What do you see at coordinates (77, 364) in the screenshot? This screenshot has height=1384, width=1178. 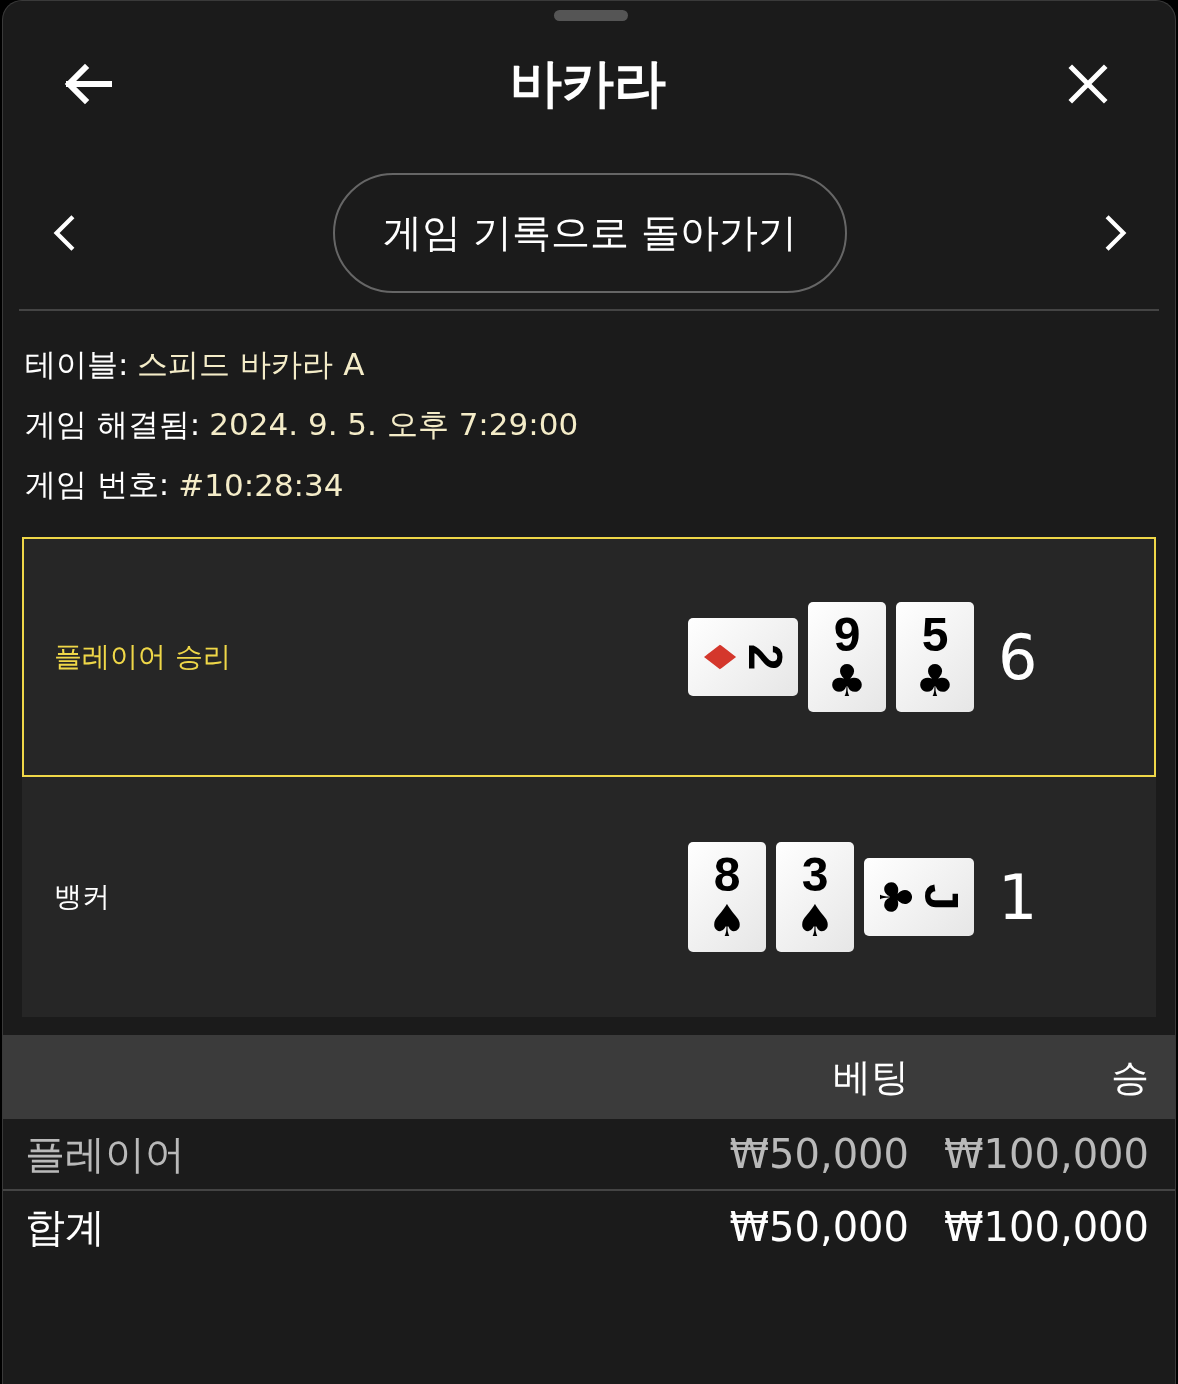 I see `info-label: 테이블:` at bounding box center [77, 364].